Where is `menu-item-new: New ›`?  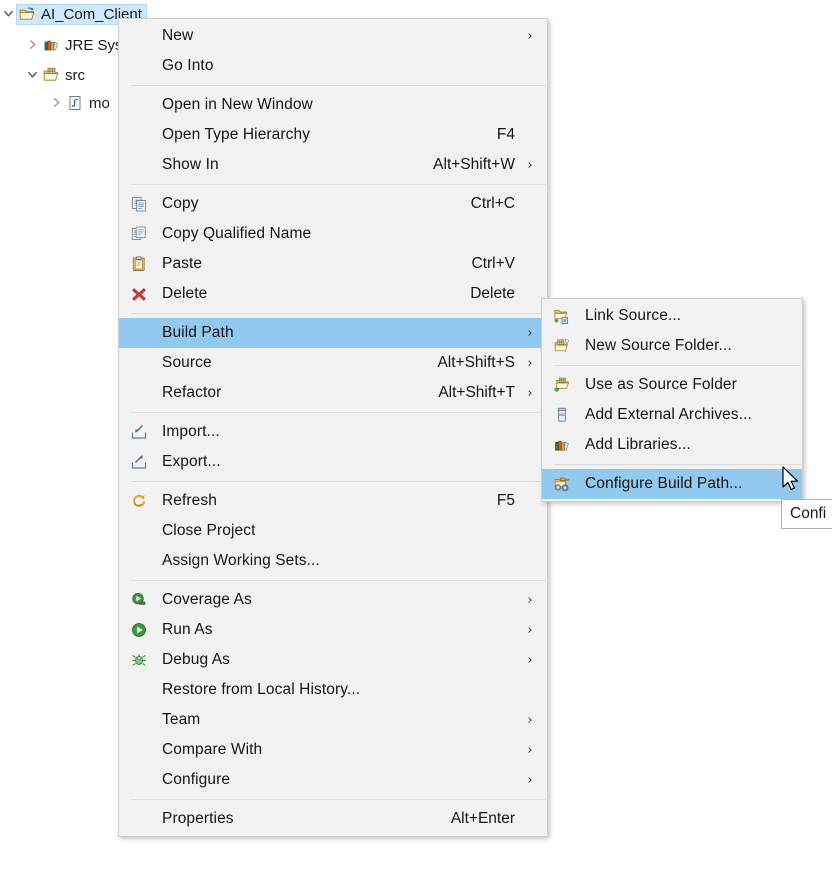
menu-item-new: New › is located at coordinates (333, 36).